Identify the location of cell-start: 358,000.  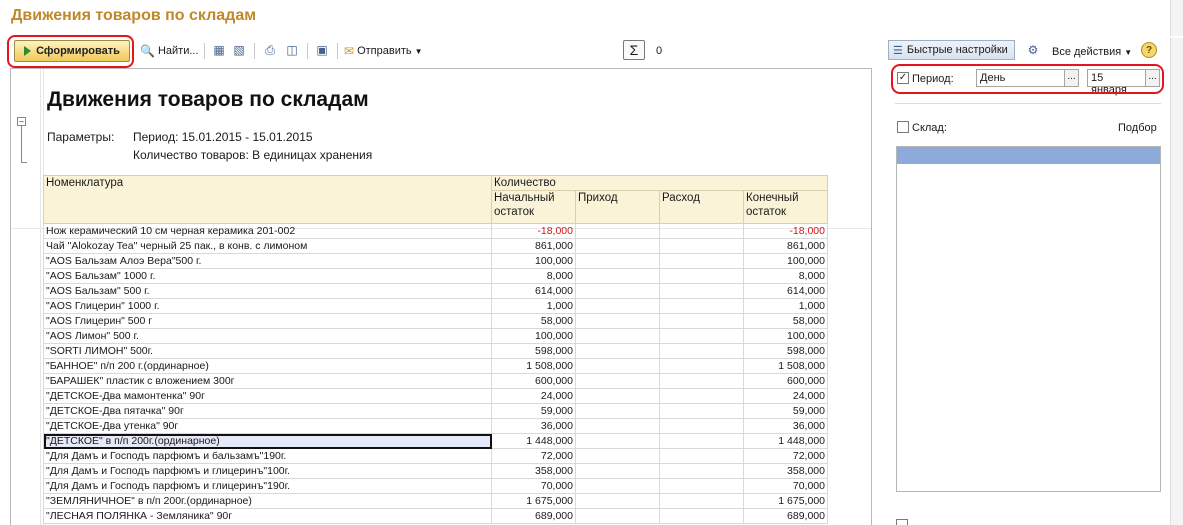
(533, 471).